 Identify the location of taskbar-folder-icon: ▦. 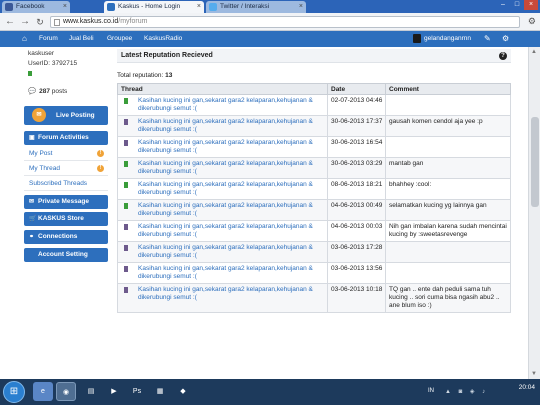
(160, 391).